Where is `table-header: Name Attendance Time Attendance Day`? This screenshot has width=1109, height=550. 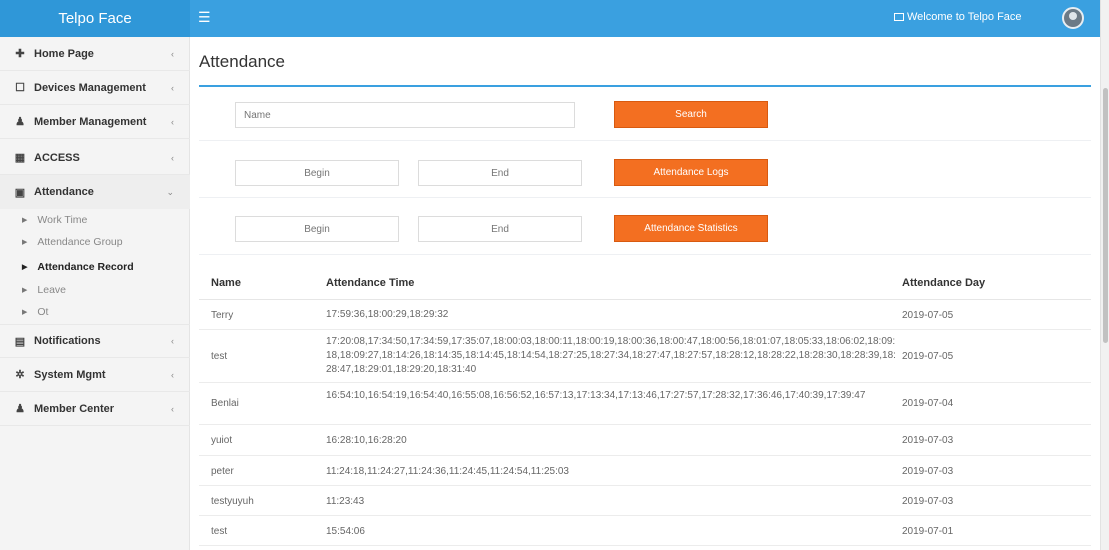
table-header: Name Attendance Time Attendance Day is located at coordinates (645, 282).